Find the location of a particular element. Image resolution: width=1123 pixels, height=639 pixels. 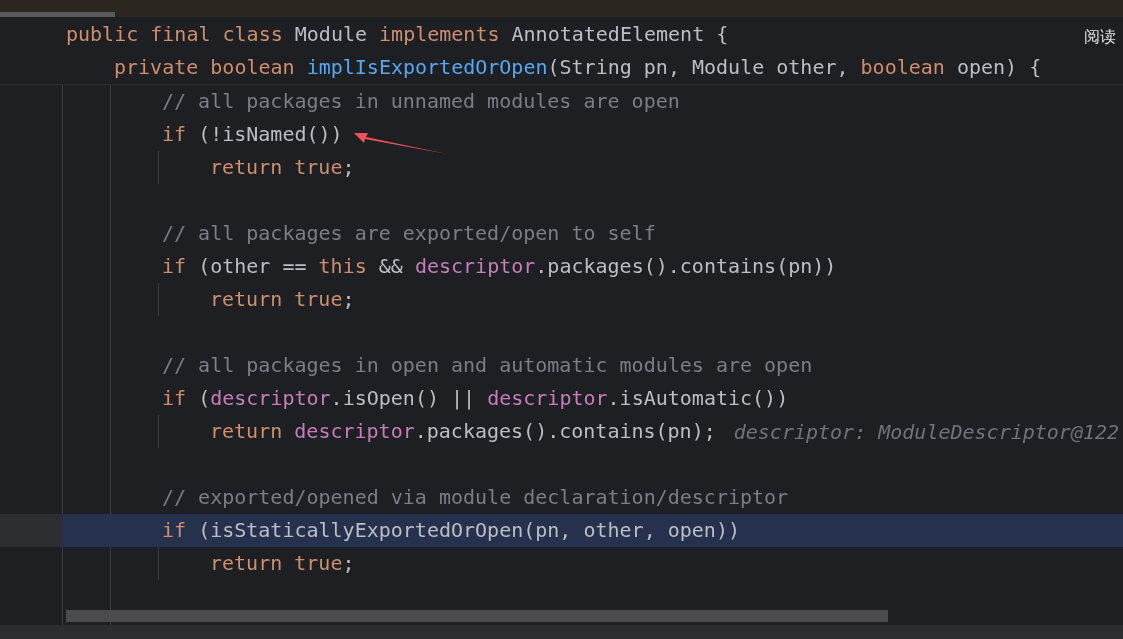

code-line: if (isStaticallyExportedOrOpen(pn, other, open)) is located at coordinates (451, 530).